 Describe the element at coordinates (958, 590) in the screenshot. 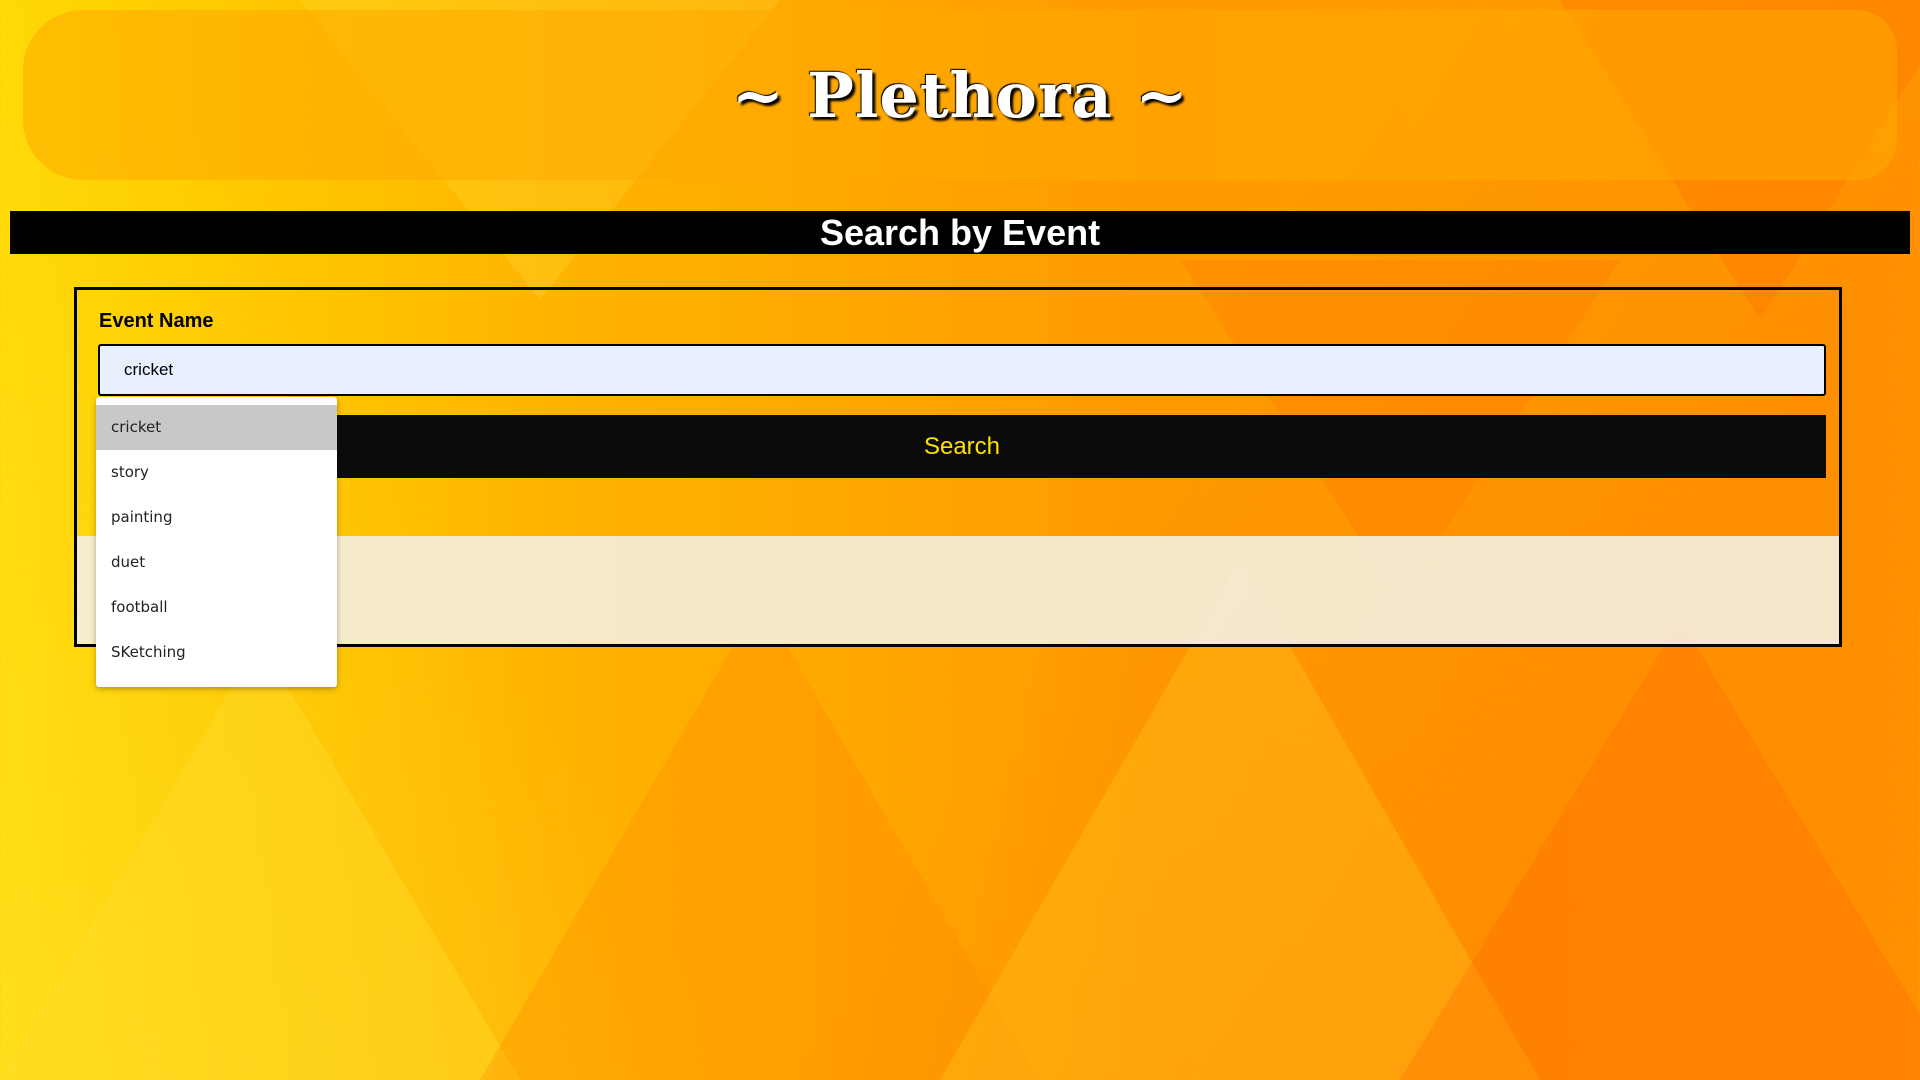

I see `results-panel` at that location.